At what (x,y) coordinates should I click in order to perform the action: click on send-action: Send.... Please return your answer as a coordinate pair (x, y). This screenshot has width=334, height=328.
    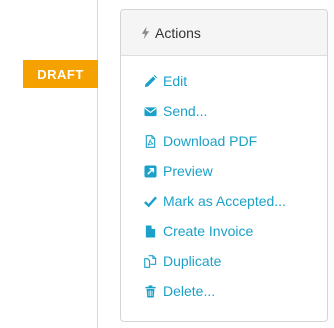
    Looking at the image, I should click on (224, 111).